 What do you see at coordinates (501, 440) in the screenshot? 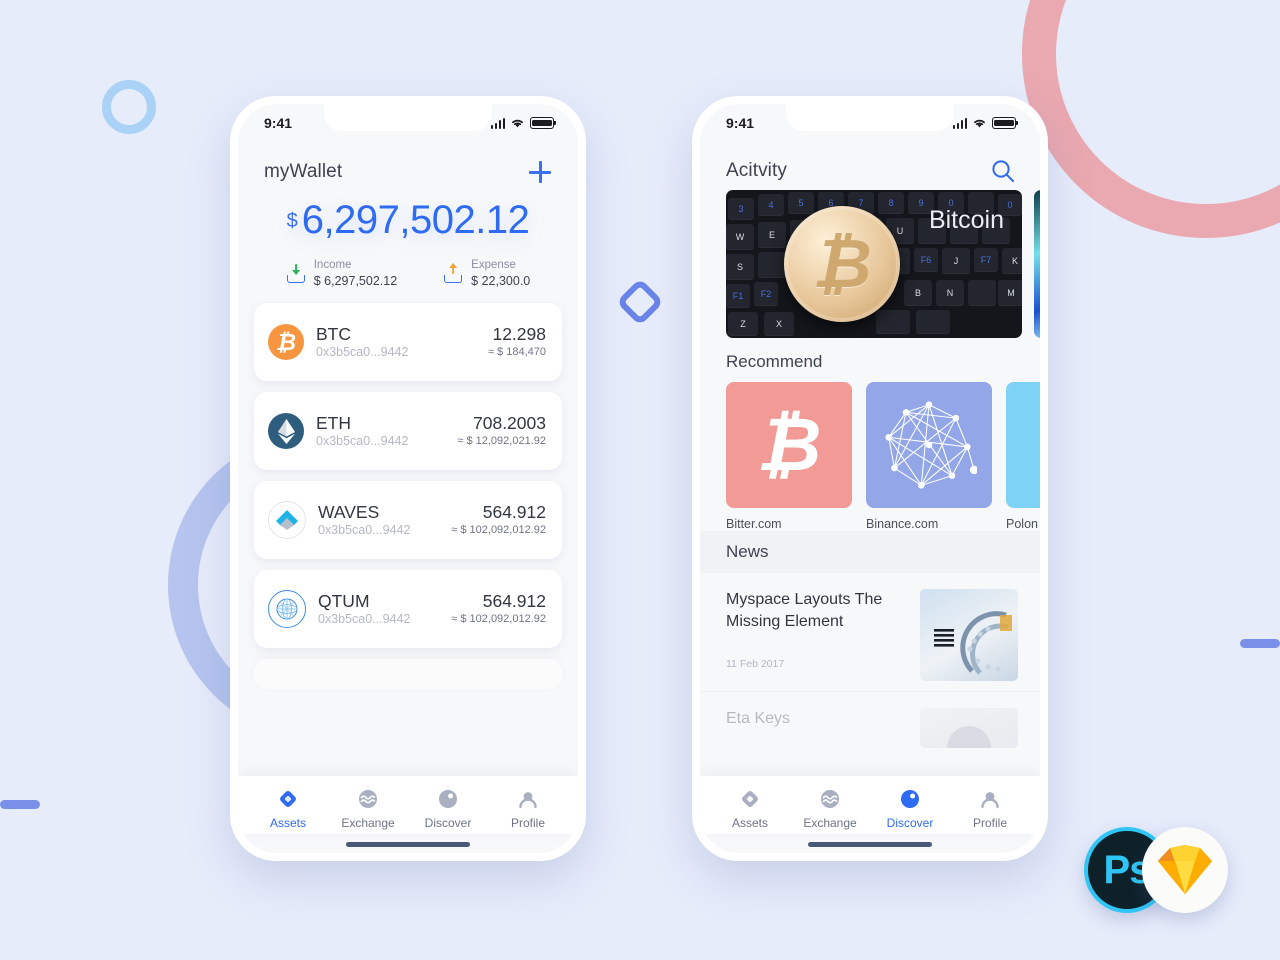
I see `asset-fiat: ≈ $ 12,092,021.92` at bounding box center [501, 440].